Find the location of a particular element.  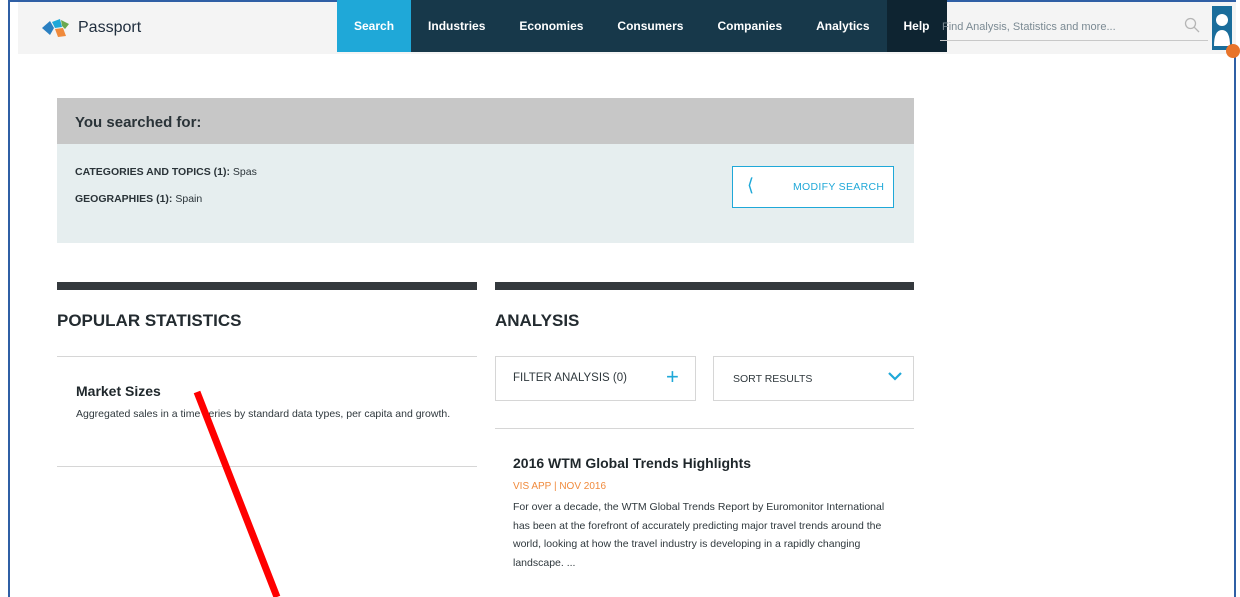

global-search is located at coordinates (1074, 27).